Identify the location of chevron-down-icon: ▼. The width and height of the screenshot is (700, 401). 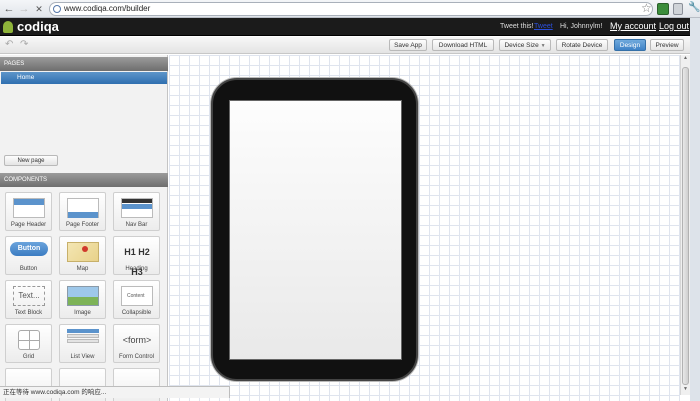
(543, 46).